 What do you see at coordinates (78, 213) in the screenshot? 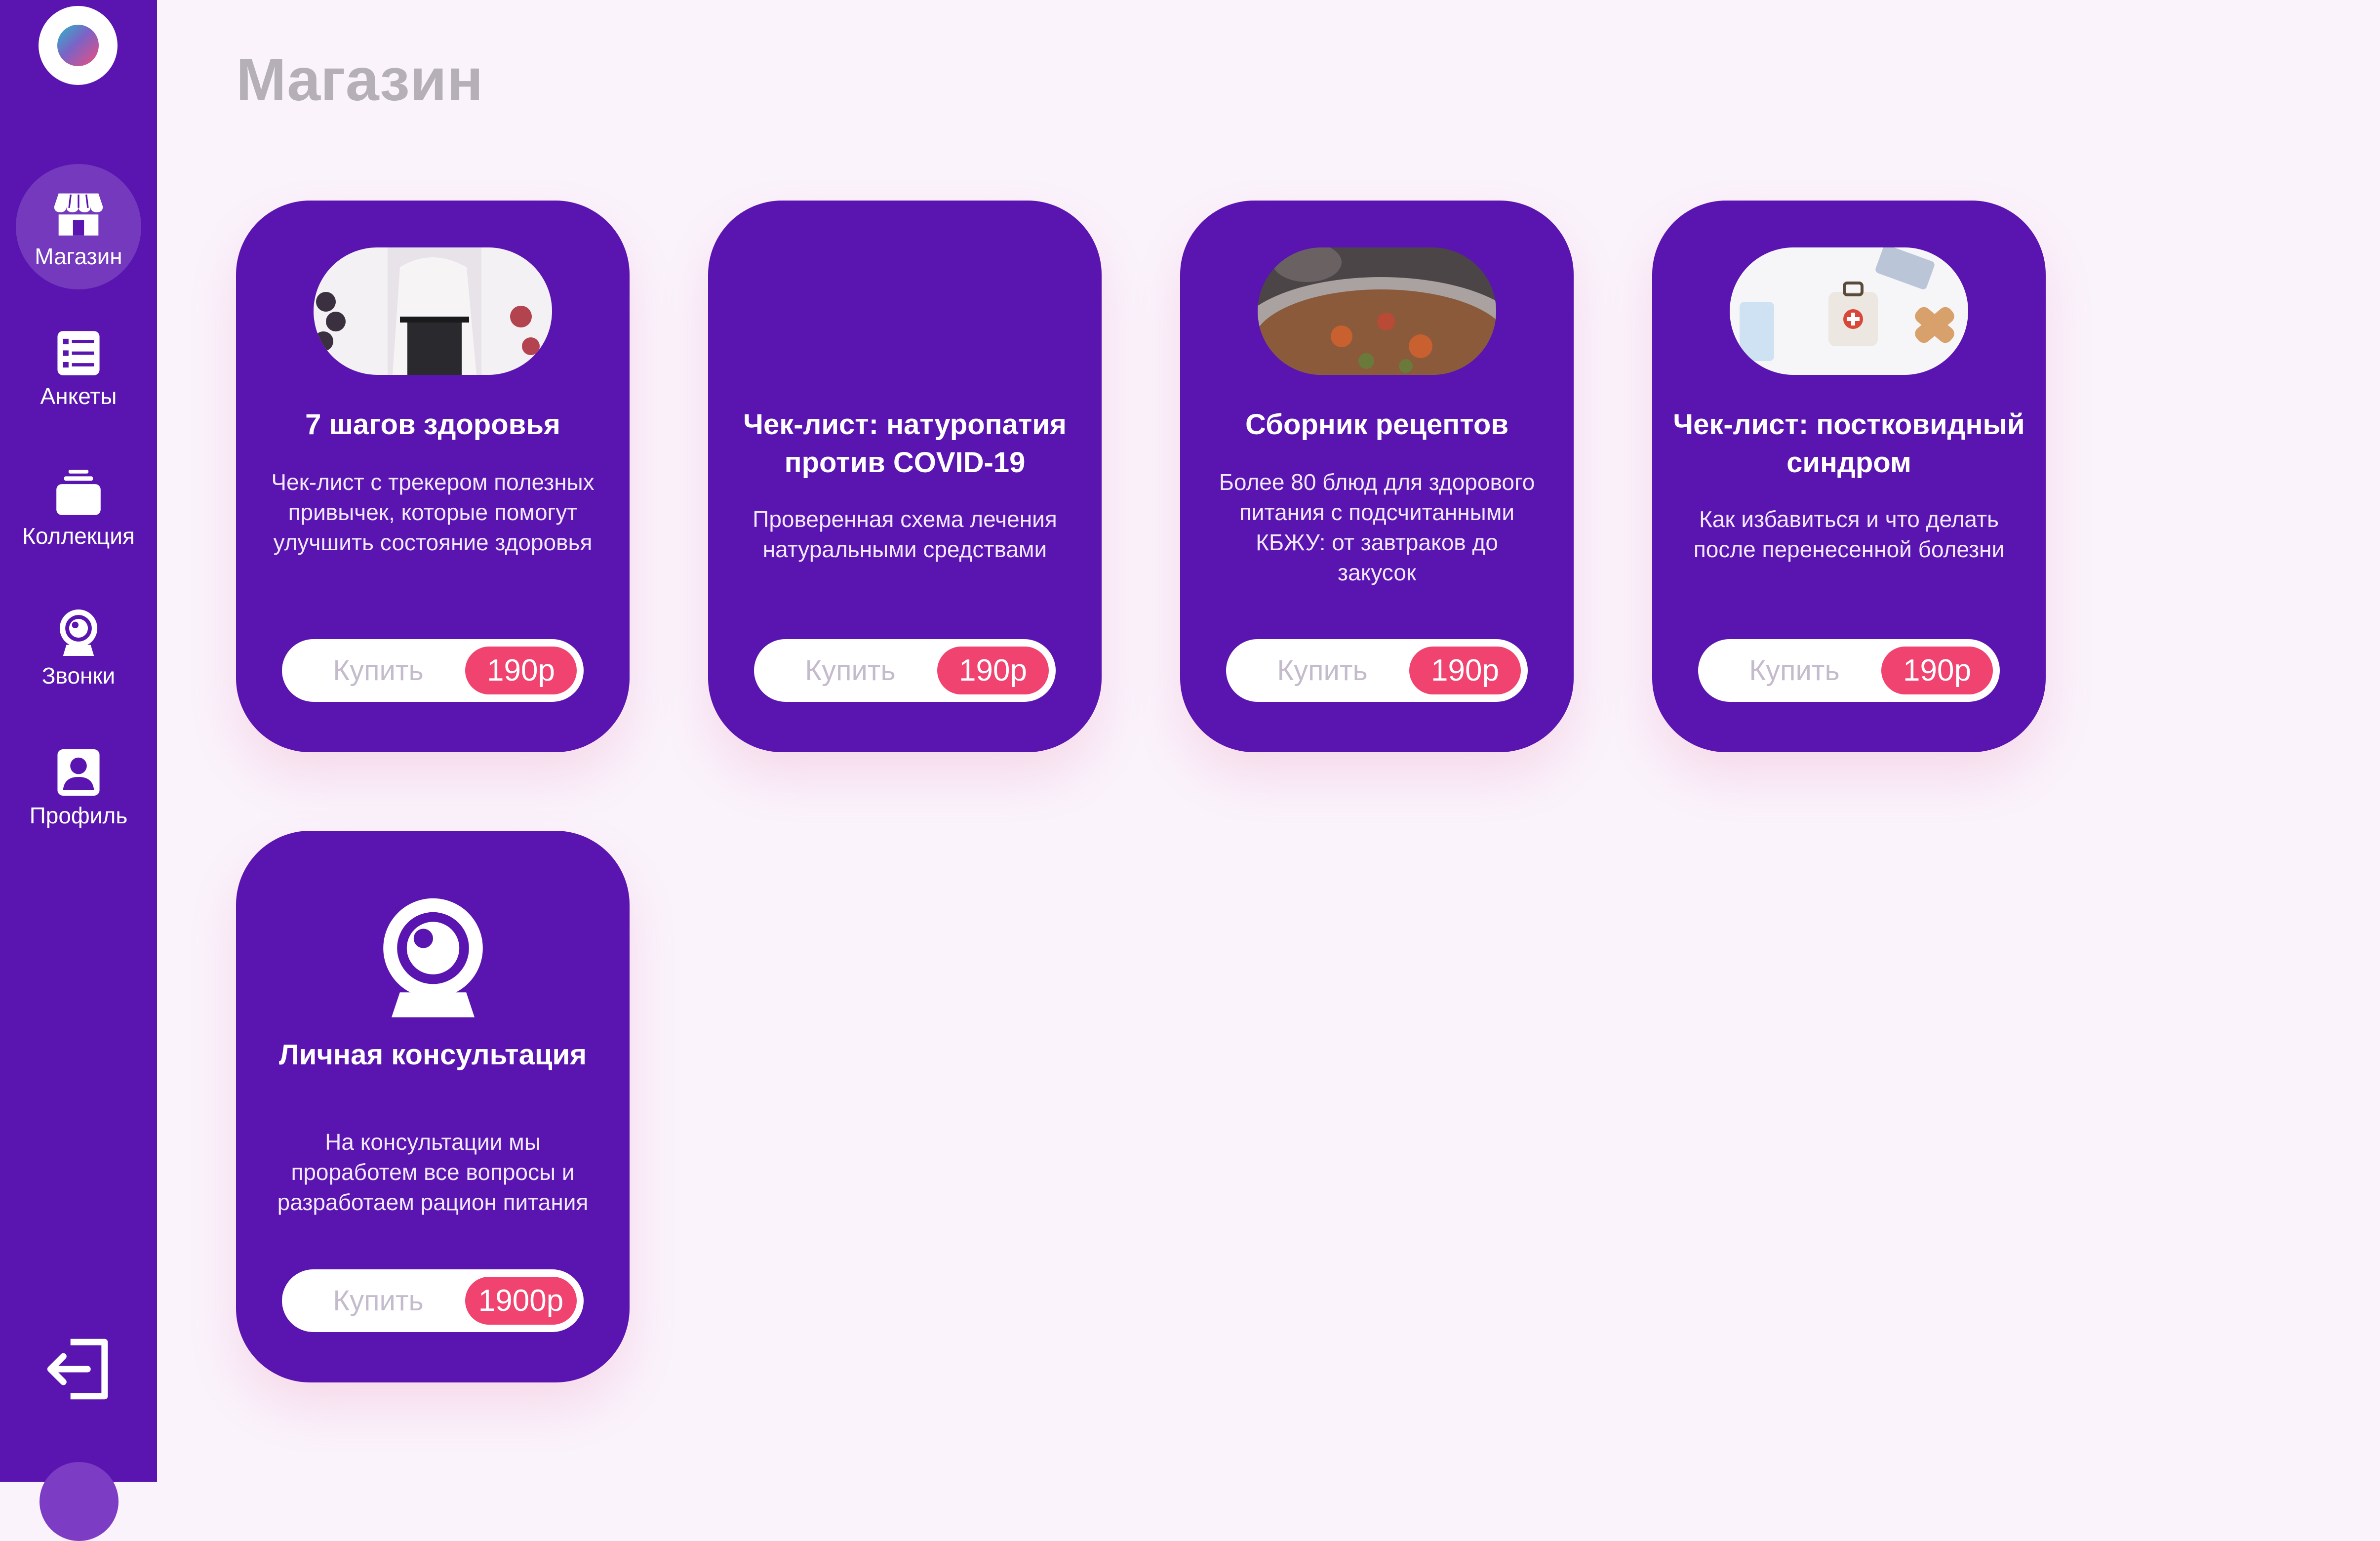
I see `store-icon` at bounding box center [78, 213].